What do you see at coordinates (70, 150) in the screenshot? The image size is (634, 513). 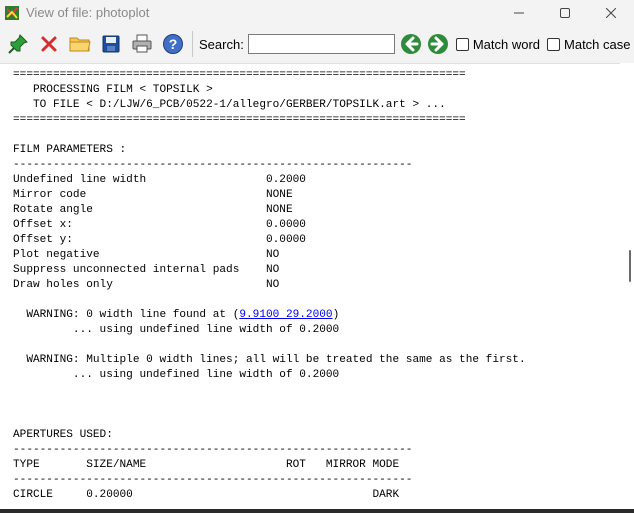 I see `film-params-header: FILM PARAMETERS :` at bounding box center [70, 150].